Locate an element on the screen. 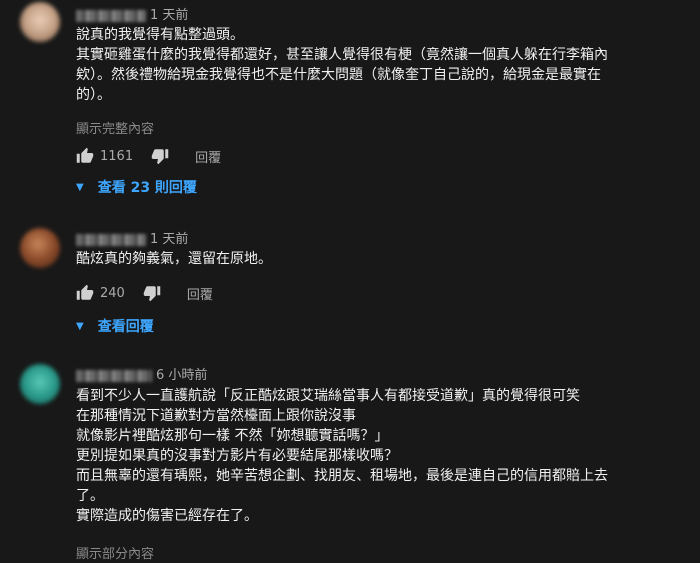  show-less-link: 顯示部分內容 is located at coordinates (115, 552).